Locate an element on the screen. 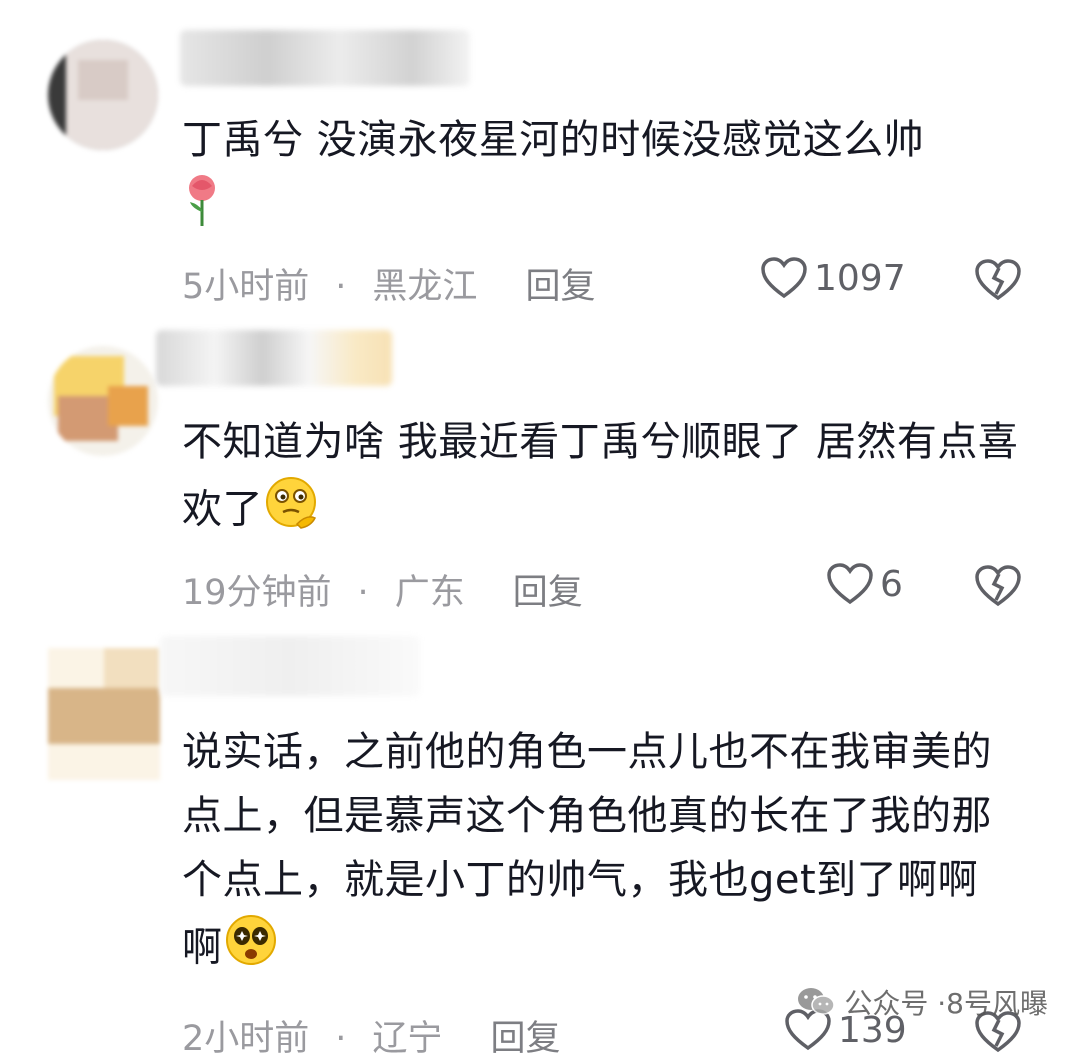 Image resolution: width=1080 pixels, height=1061 pixels. watermark-name: 8号风曝 is located at coordinates (997, 1003).